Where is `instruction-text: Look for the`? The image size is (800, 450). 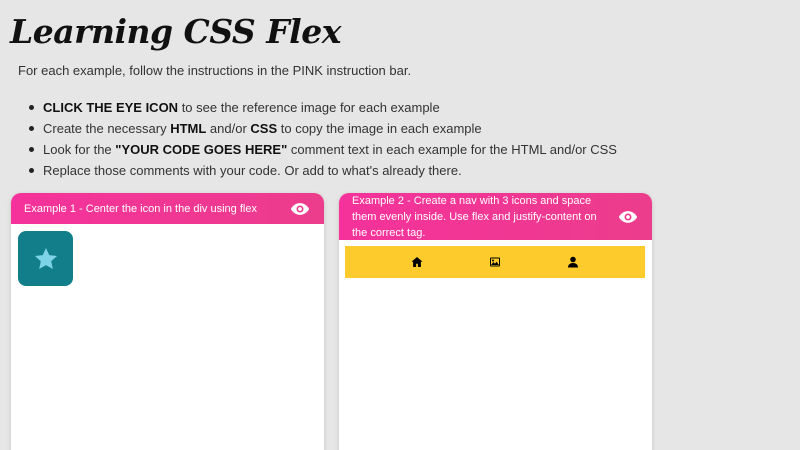 instruction-text: Look for the is located at coordinates (79, 149).